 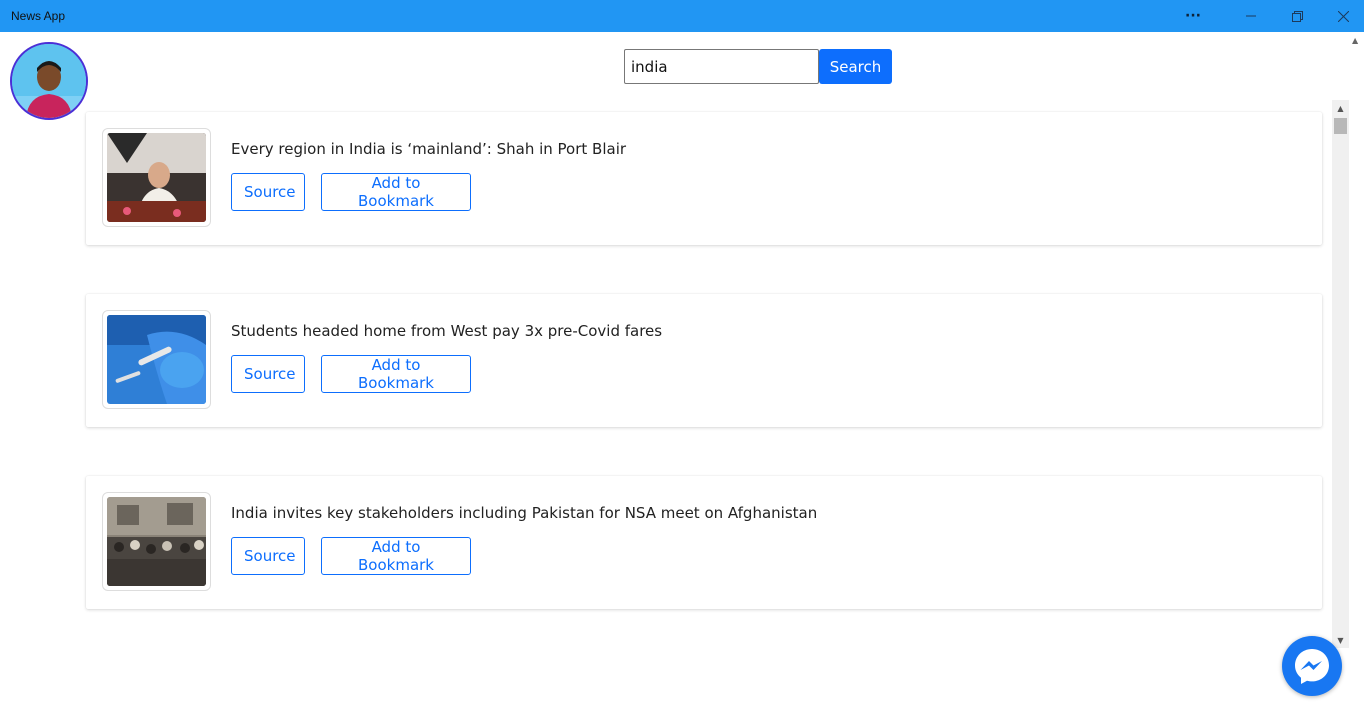 I want to click on window-title: News App, so click(x=38, y=16).